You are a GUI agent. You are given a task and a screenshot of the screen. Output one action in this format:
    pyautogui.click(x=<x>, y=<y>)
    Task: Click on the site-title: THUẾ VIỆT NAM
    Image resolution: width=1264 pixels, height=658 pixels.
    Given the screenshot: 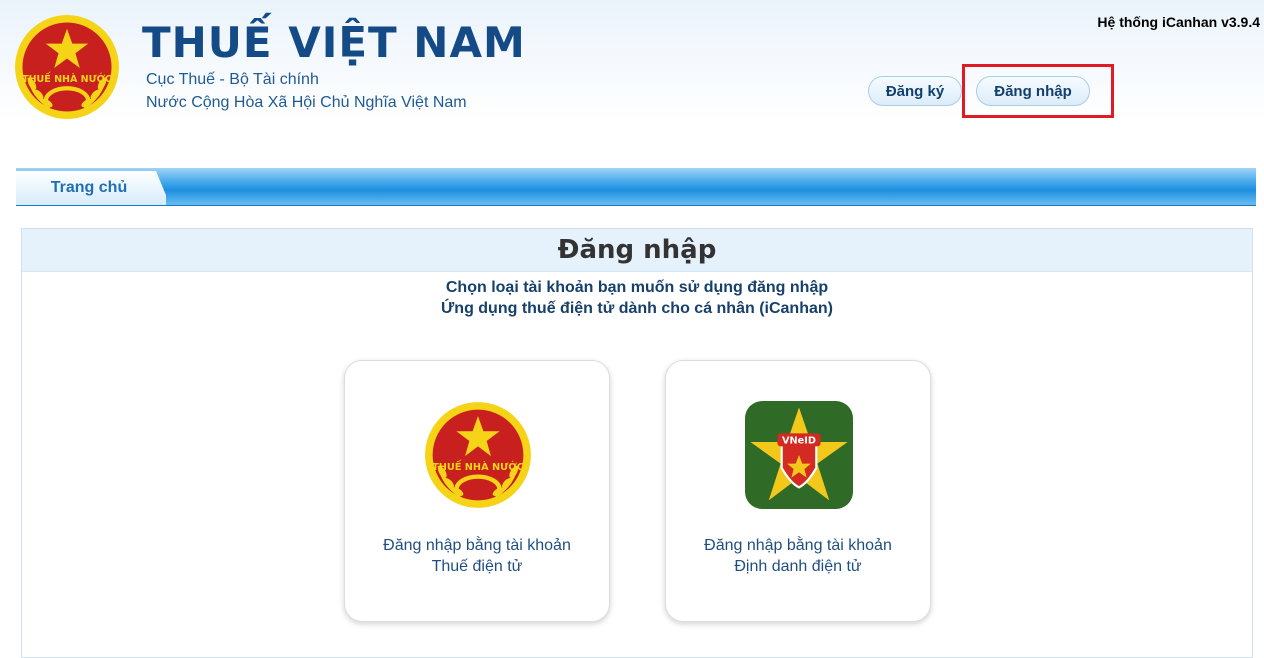 What is the action you would take?
    pyautogui.click(x=334, y=42)
    